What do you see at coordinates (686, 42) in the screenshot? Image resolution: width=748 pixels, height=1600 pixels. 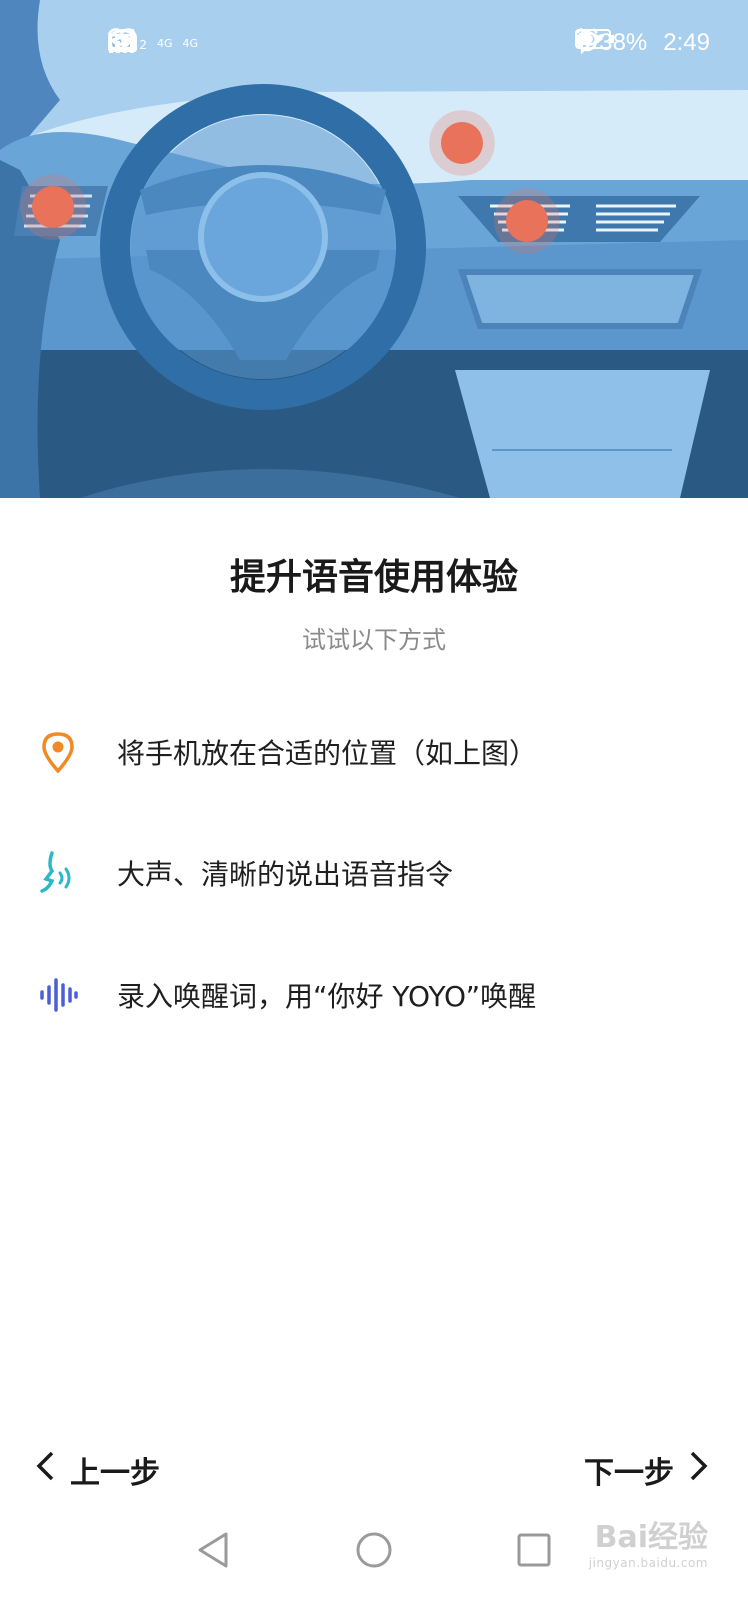 I see `clock-time: 2:49` at bounding box center [686, 42].